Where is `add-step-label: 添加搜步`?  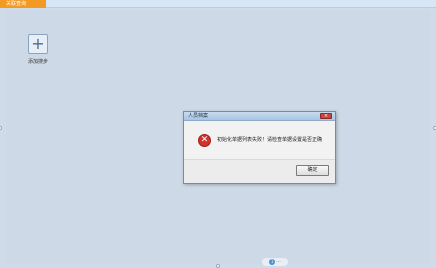 add-step-label: 添加搜步 is located at coordinates (37, 62).